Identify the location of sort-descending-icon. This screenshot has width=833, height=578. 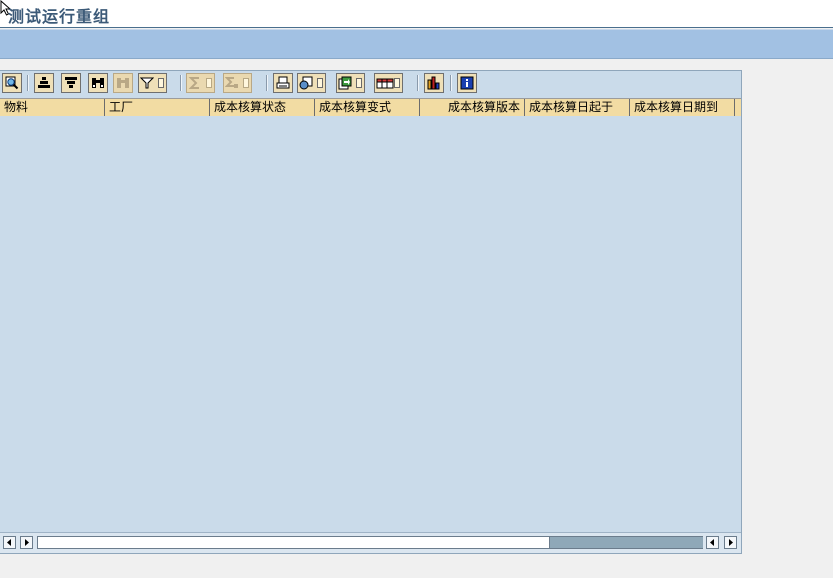
(71, 82).